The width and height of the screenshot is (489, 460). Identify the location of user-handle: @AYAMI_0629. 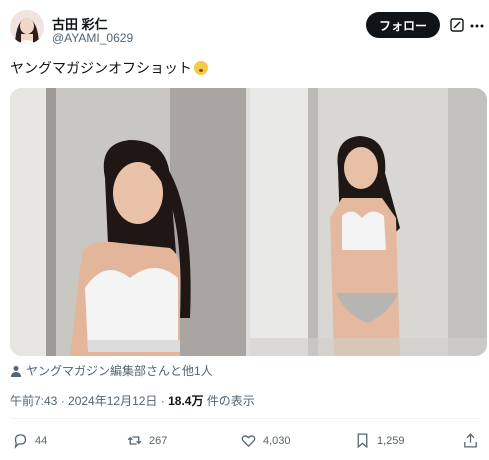
(92, 38).